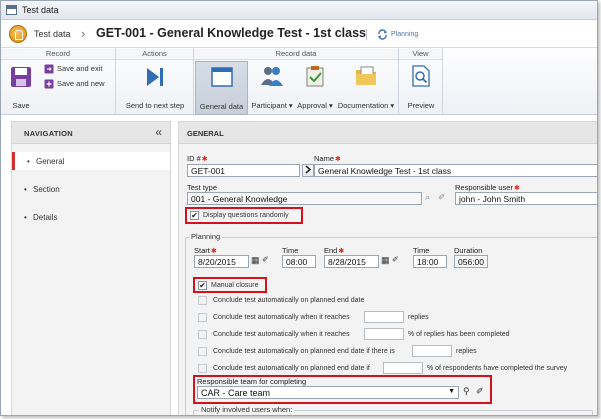 Image resolution: width=601 pixels, height=419 pixels. Describe the element at coordinates (366, 75) in the screenshot. I see `documentation-icon` at that location.